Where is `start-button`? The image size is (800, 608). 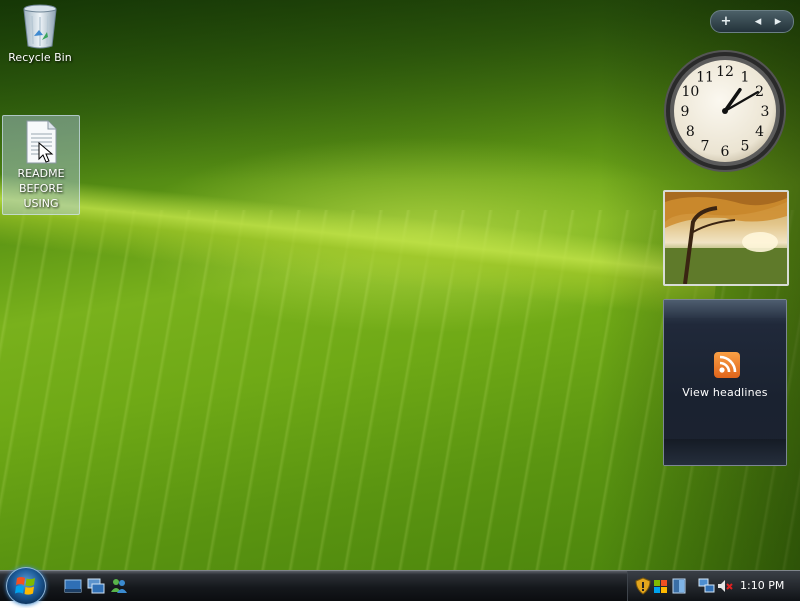
start-button is located at coordinates (26, 586).